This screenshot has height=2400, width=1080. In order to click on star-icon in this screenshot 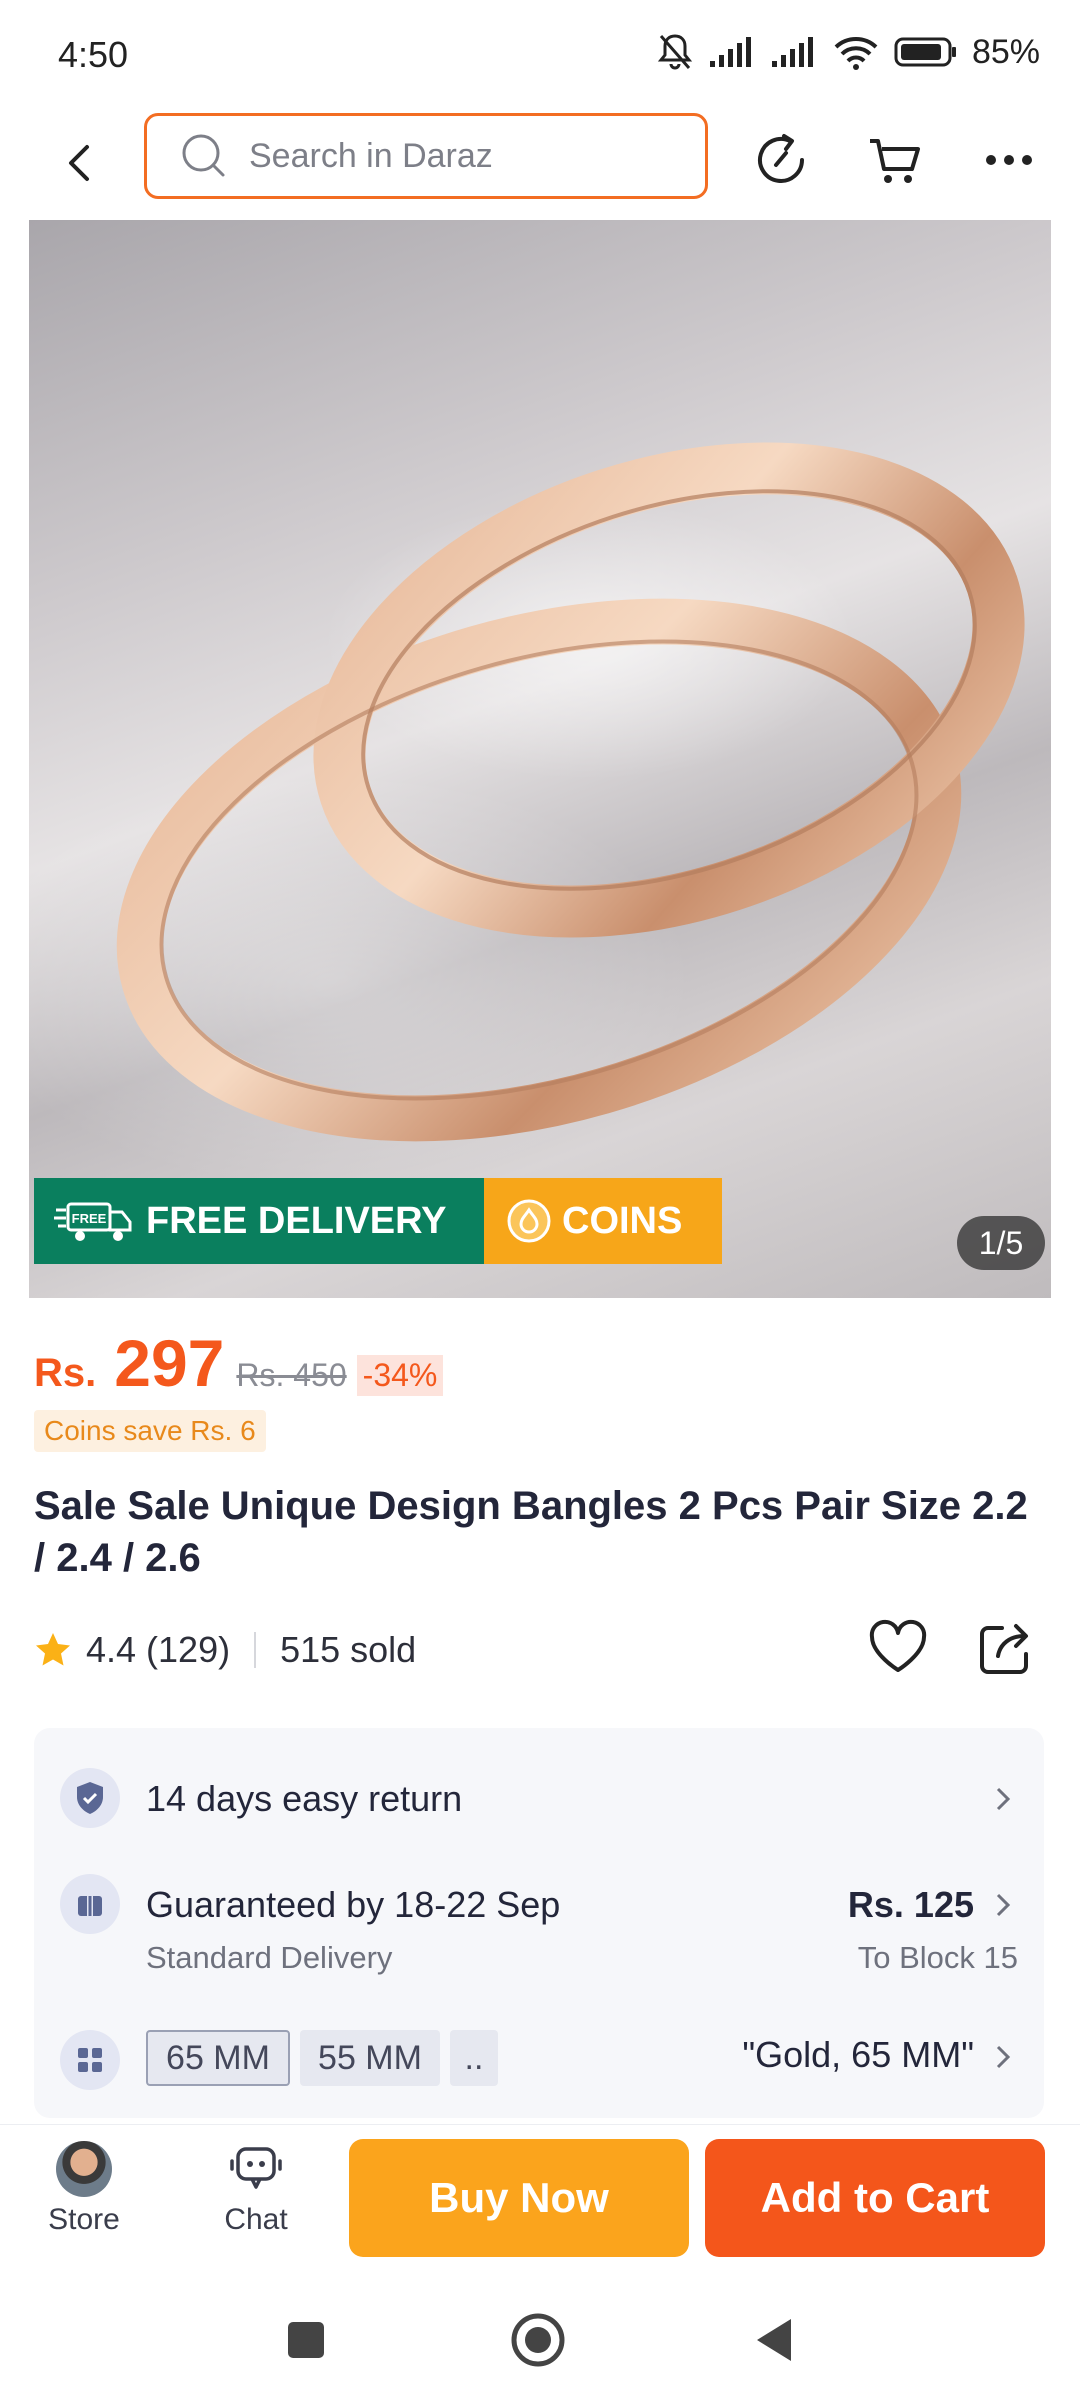, I will do `click(53, 1649)`.